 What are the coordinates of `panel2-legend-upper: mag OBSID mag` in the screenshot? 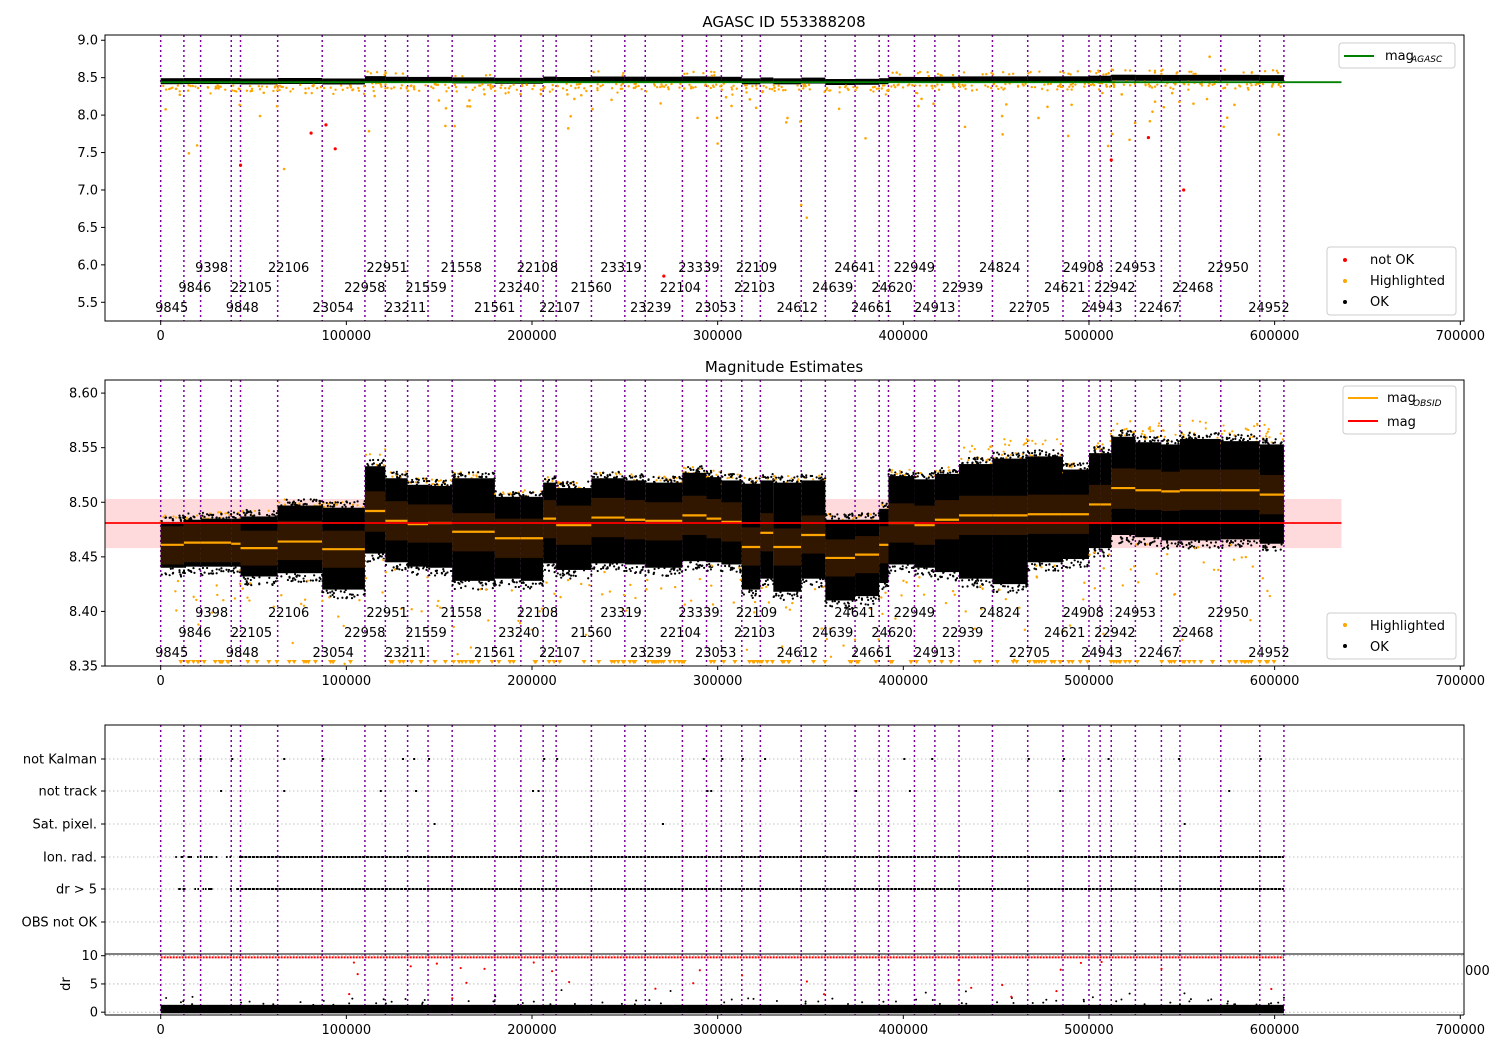 It's located at (1399, 410).